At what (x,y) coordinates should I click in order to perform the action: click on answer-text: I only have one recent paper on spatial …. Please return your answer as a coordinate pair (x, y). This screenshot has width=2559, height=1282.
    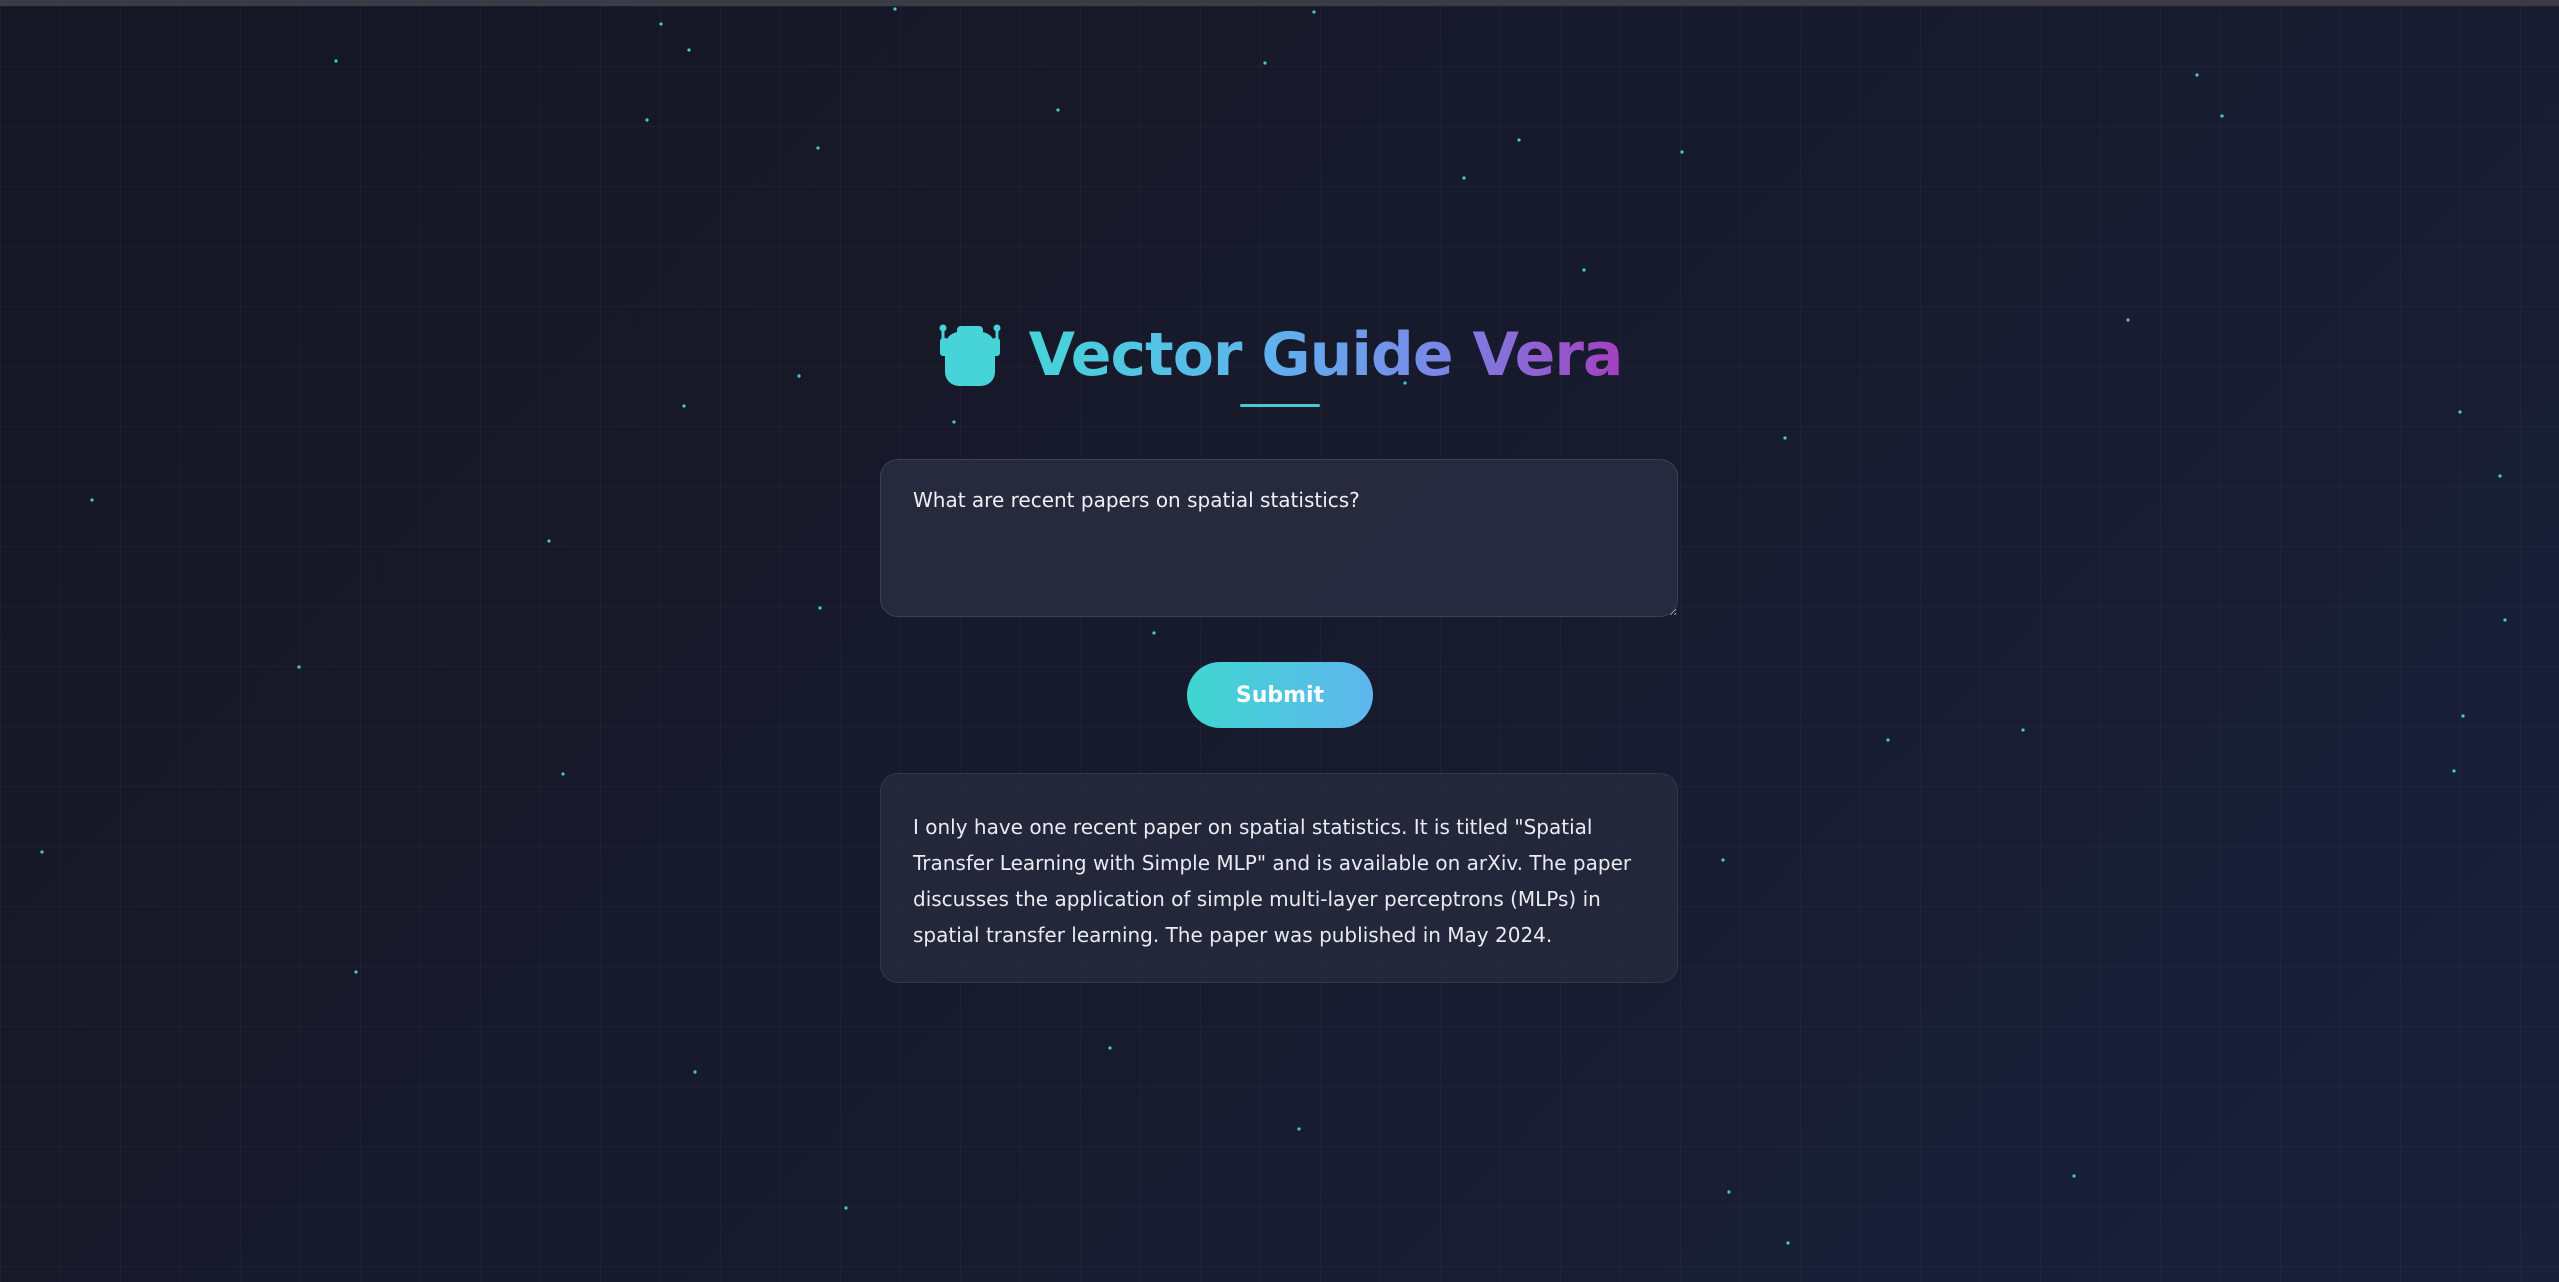
    Looking at the image, I should click on (1272, 881).